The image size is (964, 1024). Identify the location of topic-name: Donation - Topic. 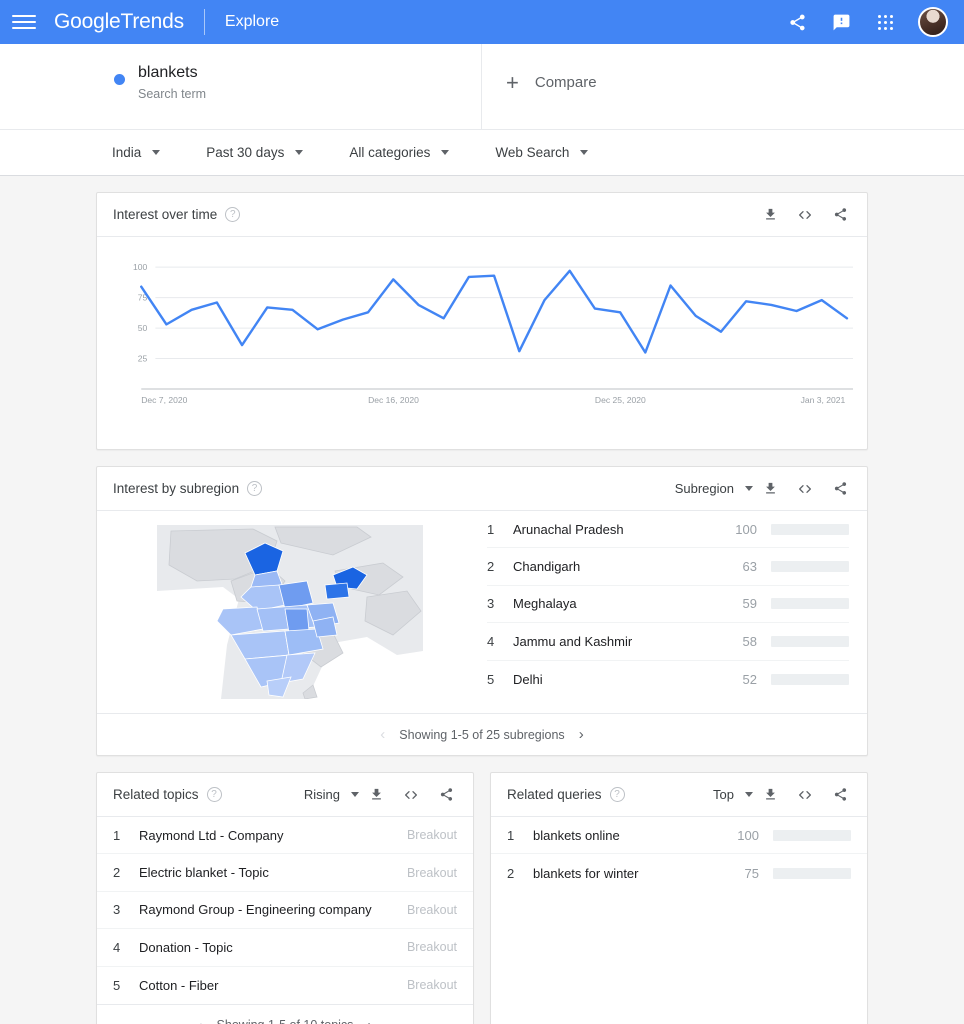
(186, 947).